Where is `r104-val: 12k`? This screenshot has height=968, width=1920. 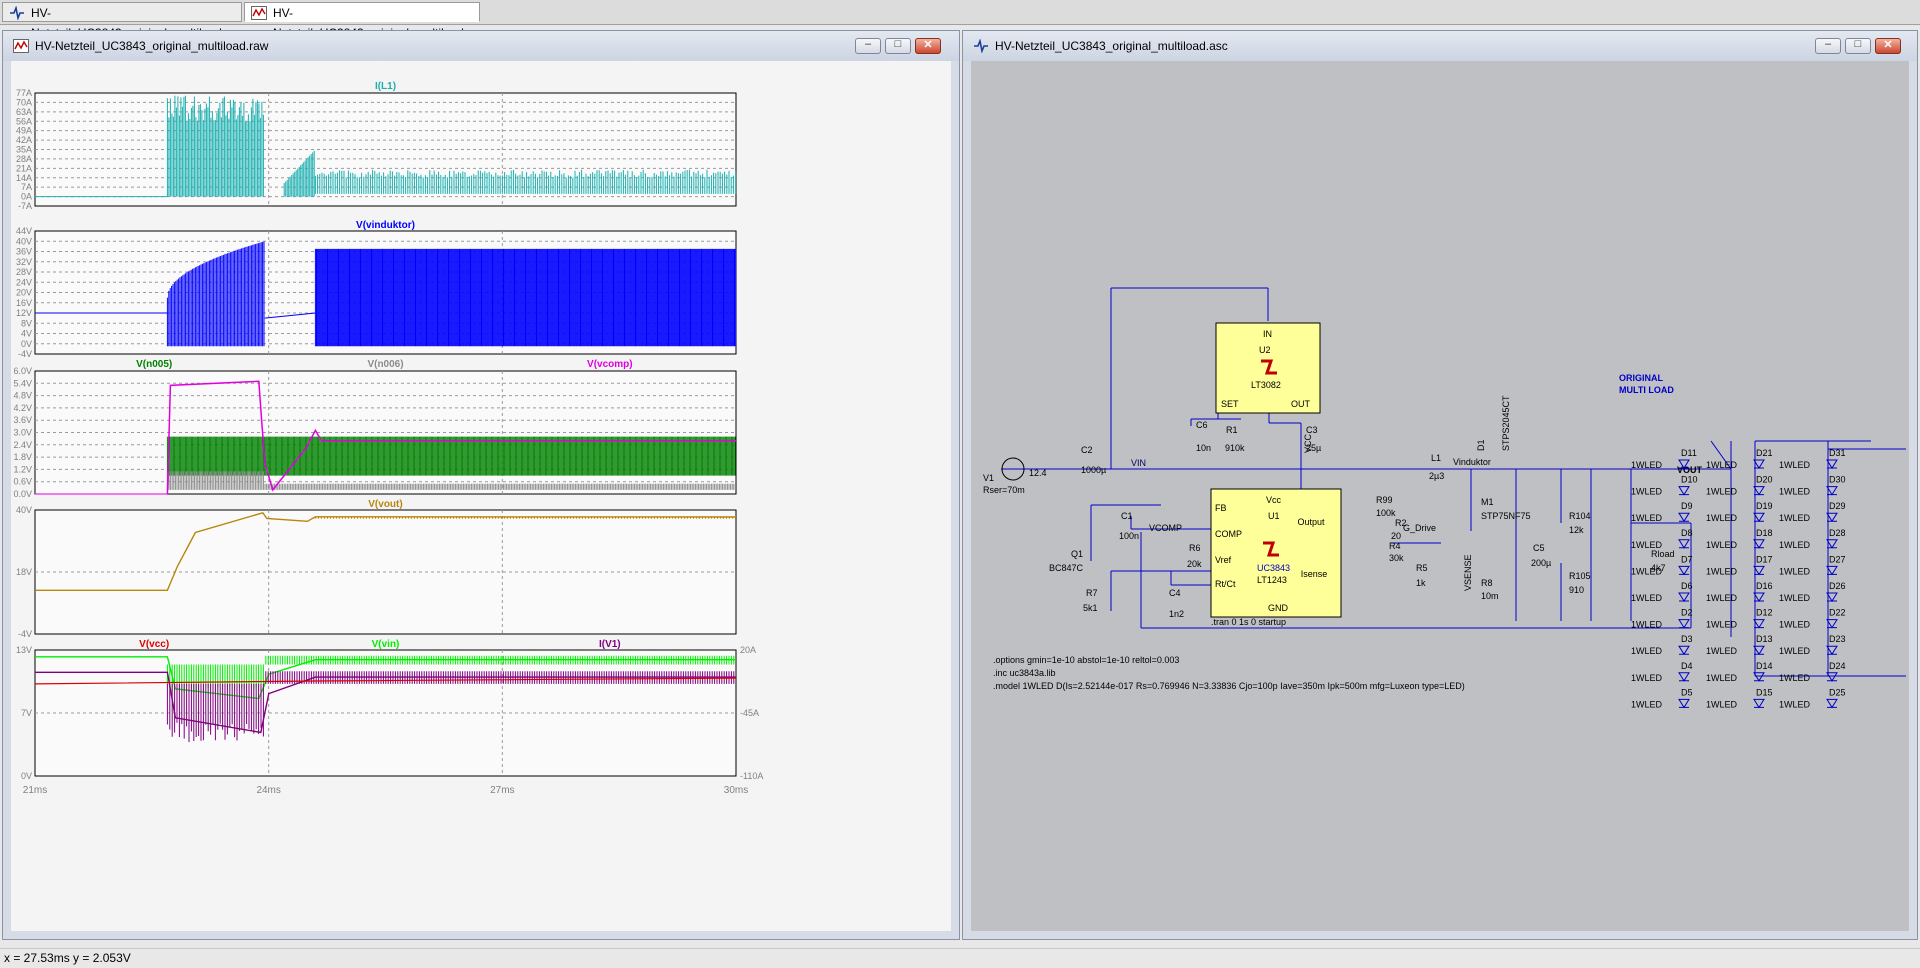 r104-val: 12k is located at coordinates (1576, 530).